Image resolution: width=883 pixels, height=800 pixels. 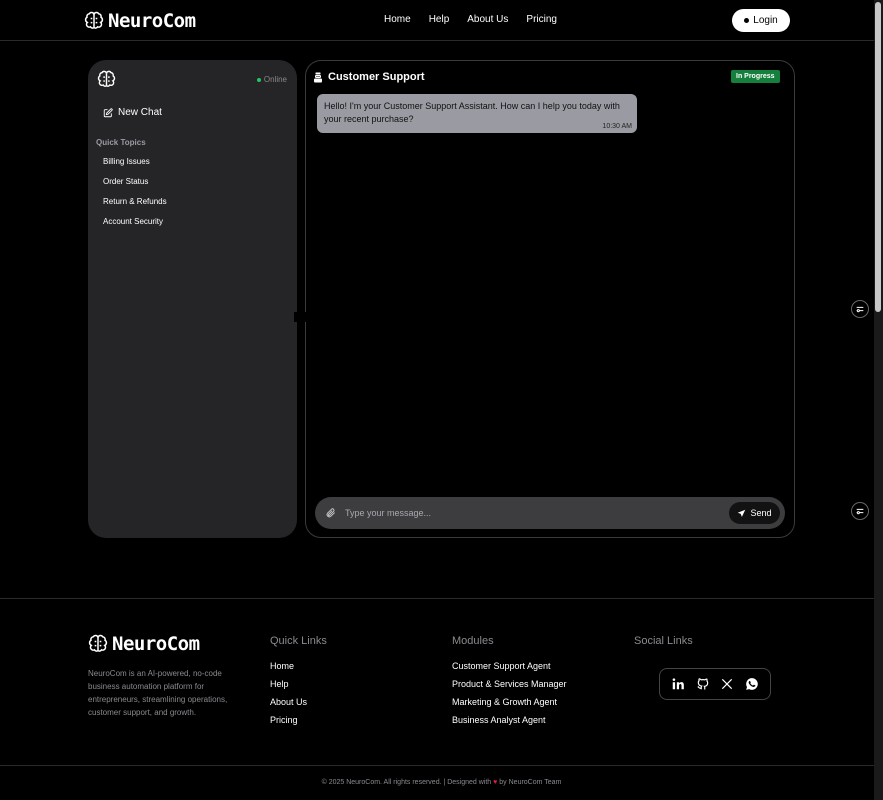 I want to click on send-button: Send, so click(x=754, y=513).